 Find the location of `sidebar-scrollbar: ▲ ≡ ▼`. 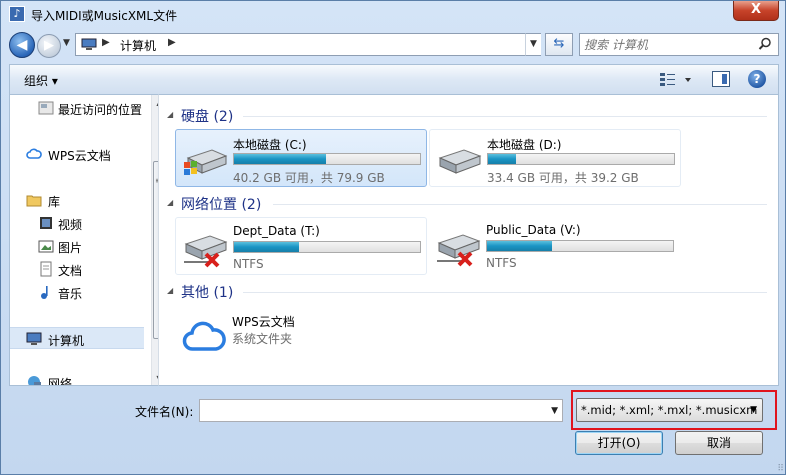

sidebar-scrollbar: ▲ ≡ ▼ is located at coordinates (154, 240).